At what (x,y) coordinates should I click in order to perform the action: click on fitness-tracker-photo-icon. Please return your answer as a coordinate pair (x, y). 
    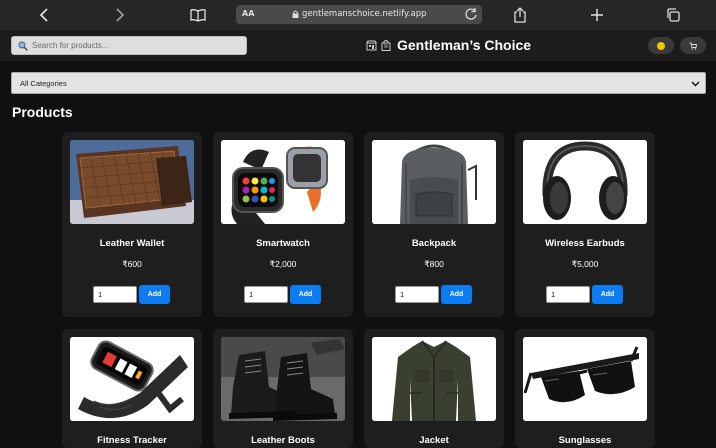
    Looking at the image, I should click on (132, 379).